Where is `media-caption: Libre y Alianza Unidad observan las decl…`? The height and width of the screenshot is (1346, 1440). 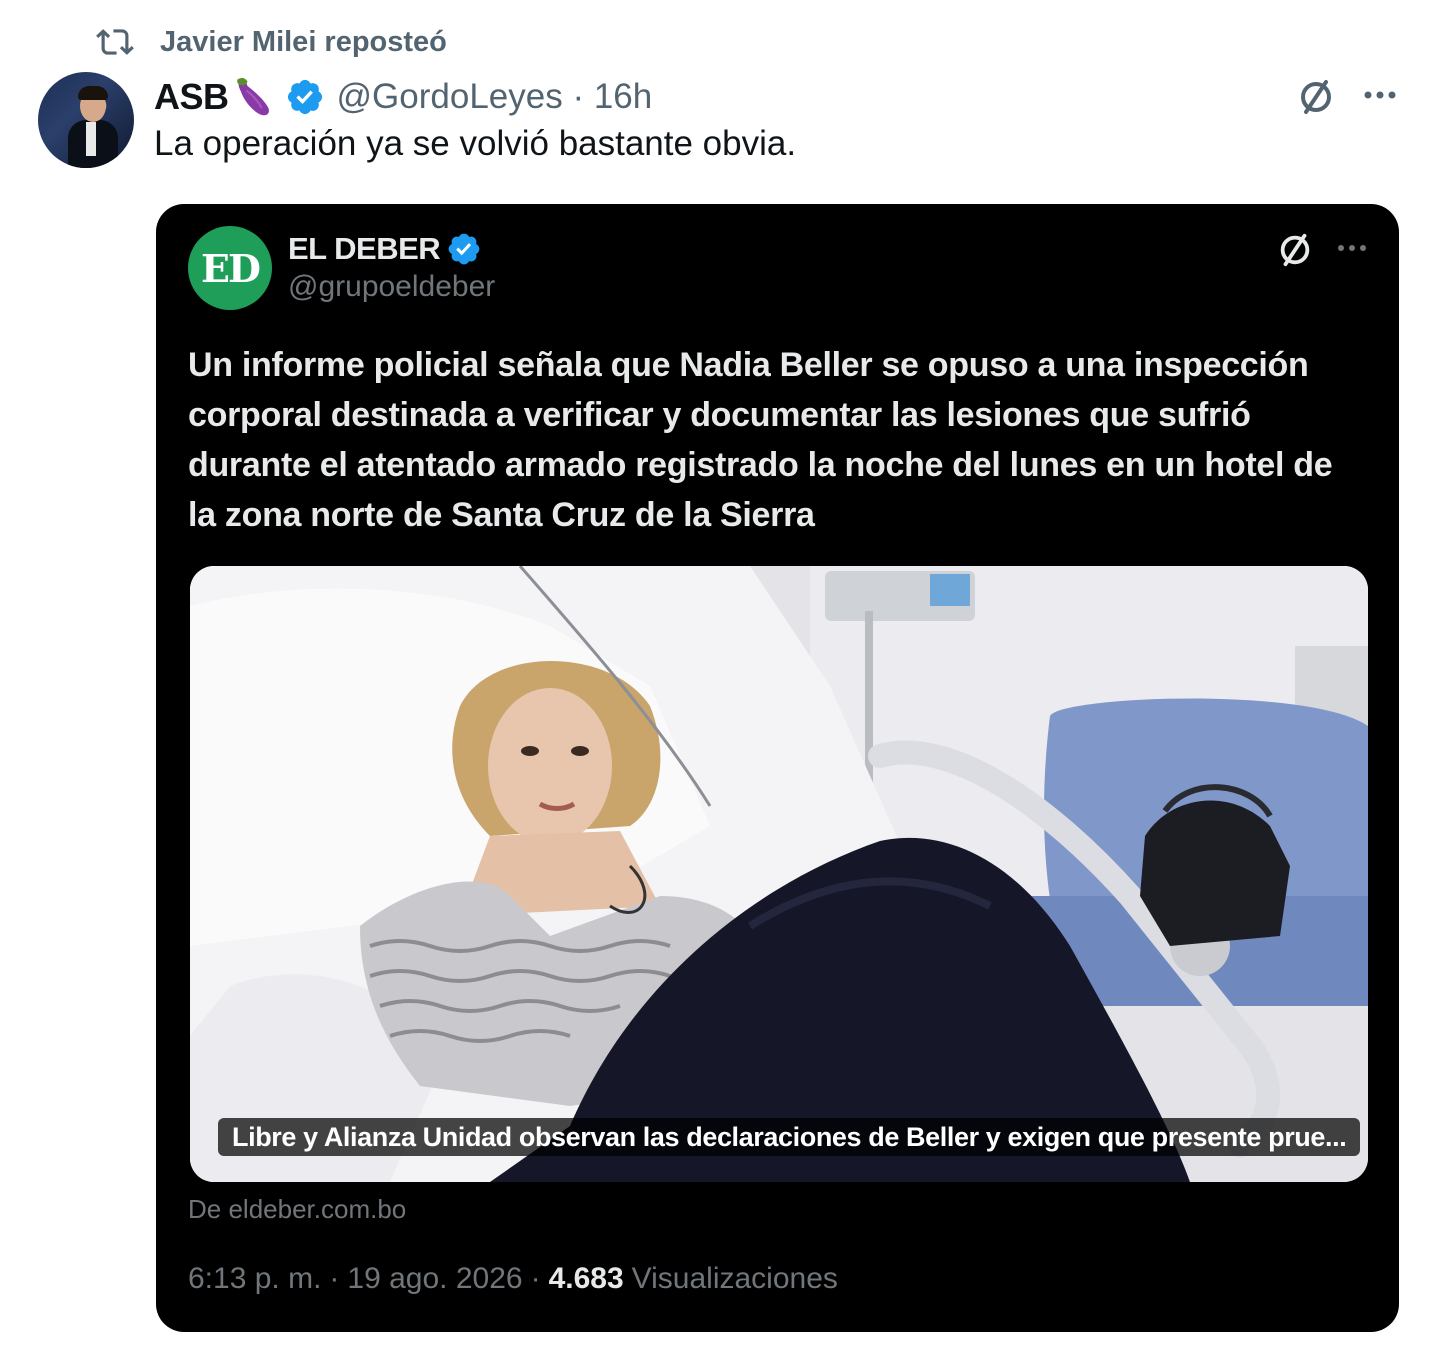
media-caption: Libre y Alianza Unidad observan las decl… is located at coordinates (789, 1137).